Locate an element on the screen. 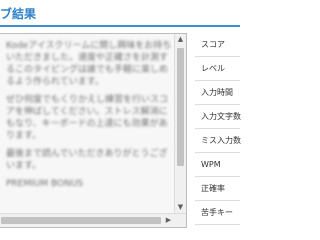  stat-row-accuracy: 正確率 is located at coordinates (217, 189).